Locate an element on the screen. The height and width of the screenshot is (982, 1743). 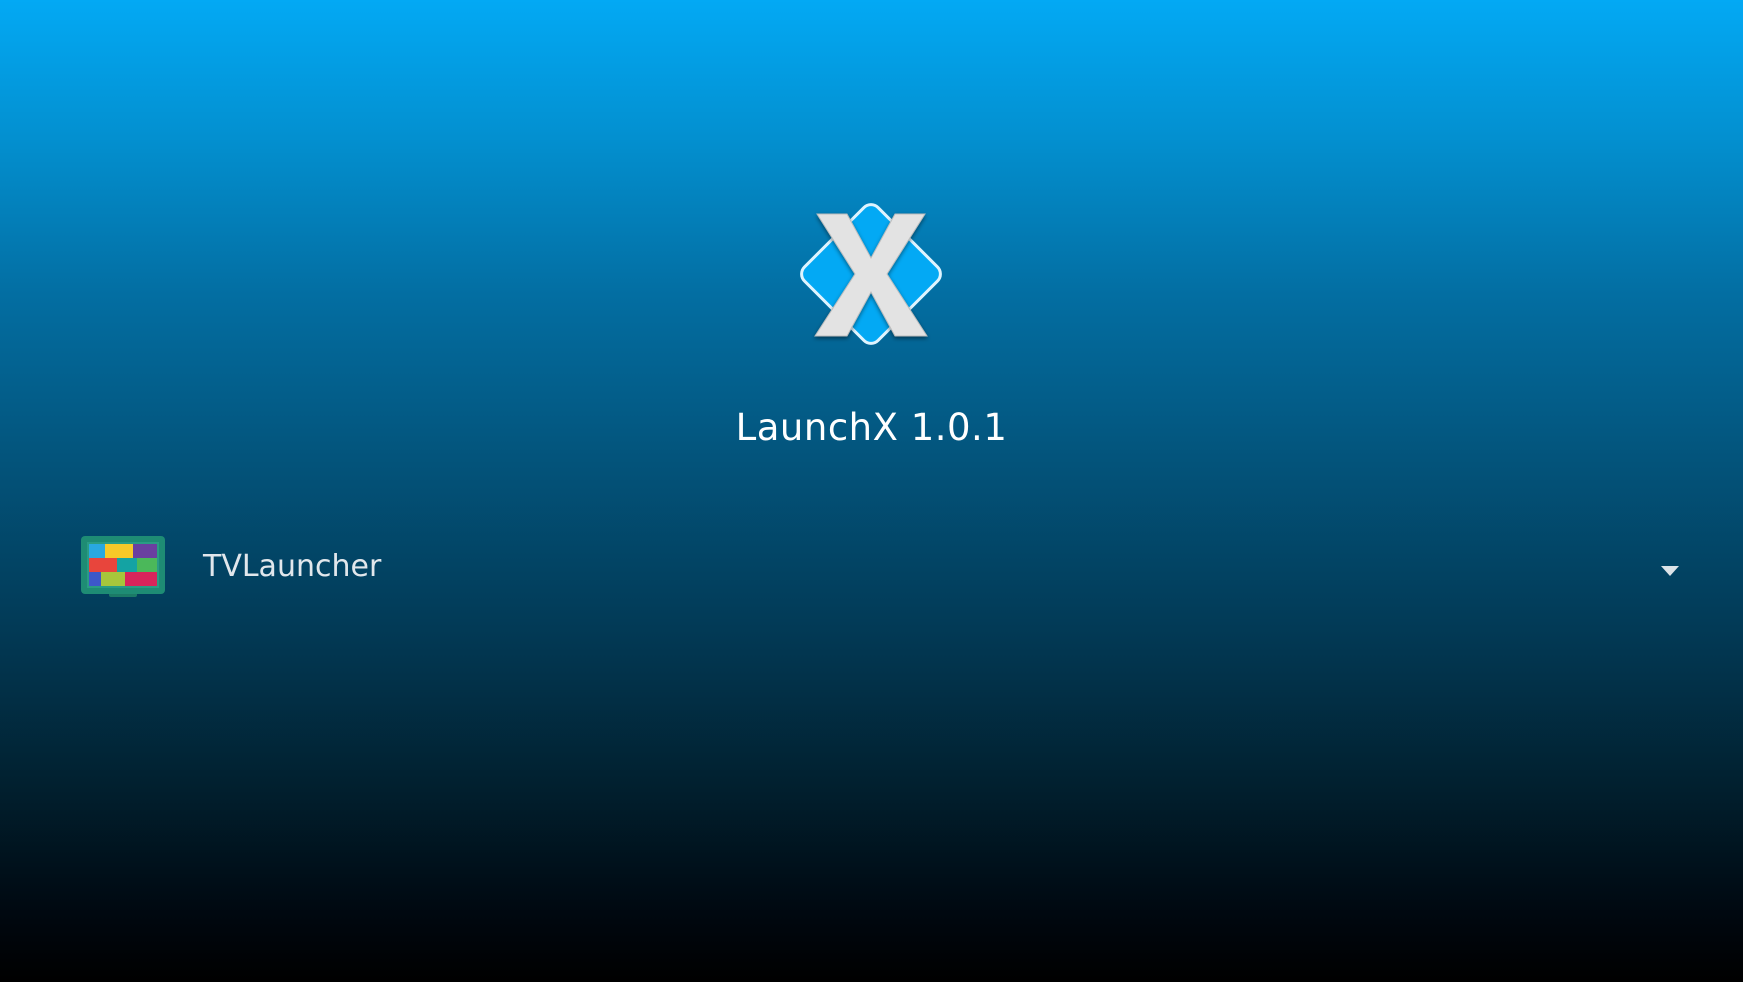
app-logo is located at coordinates (871, 274).